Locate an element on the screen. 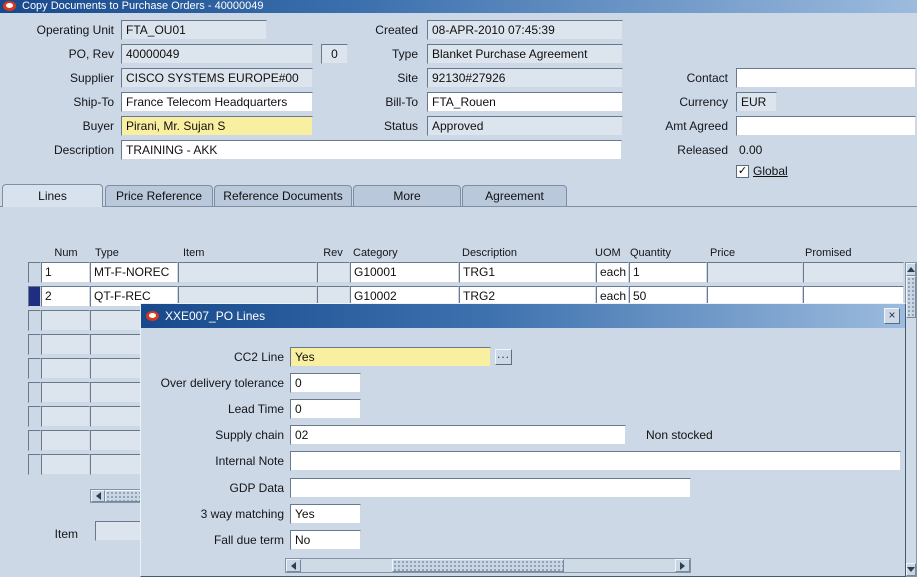 Image resolution: width=917 pixels, height=577 pixels. buyer-field: Pirani, Mr. Sujan S is located at coordinates (217, 126).